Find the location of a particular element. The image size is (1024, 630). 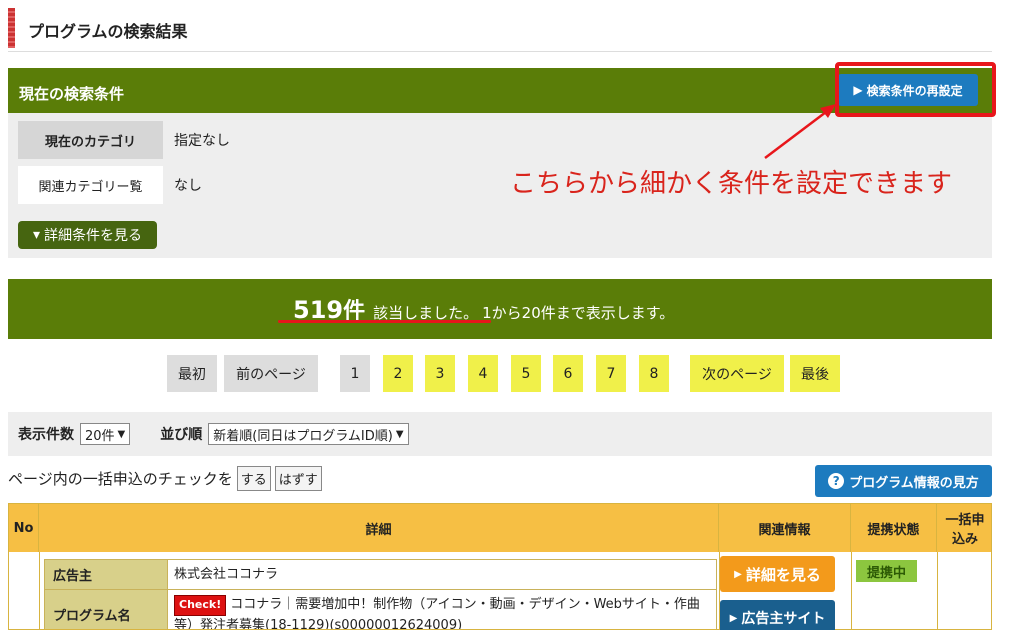

advertiser-site-label: 広告主サイト is located at coordinates (783, 619).